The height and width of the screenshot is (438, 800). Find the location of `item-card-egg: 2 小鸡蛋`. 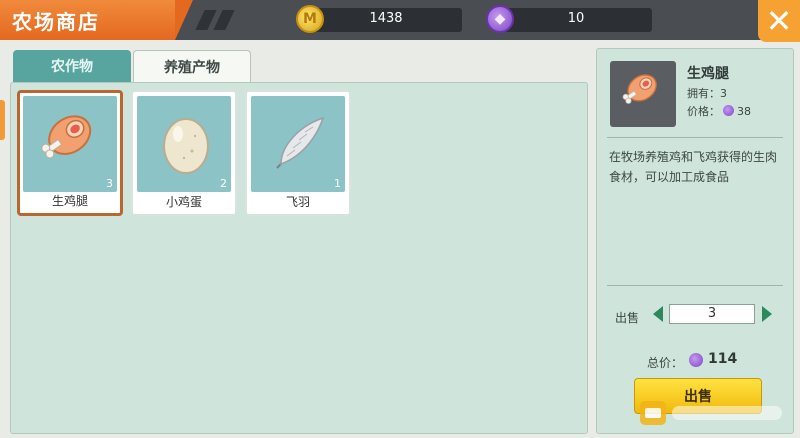

item-card-egg: 2 小鸡蛋 is located at coordinates (184, 153).